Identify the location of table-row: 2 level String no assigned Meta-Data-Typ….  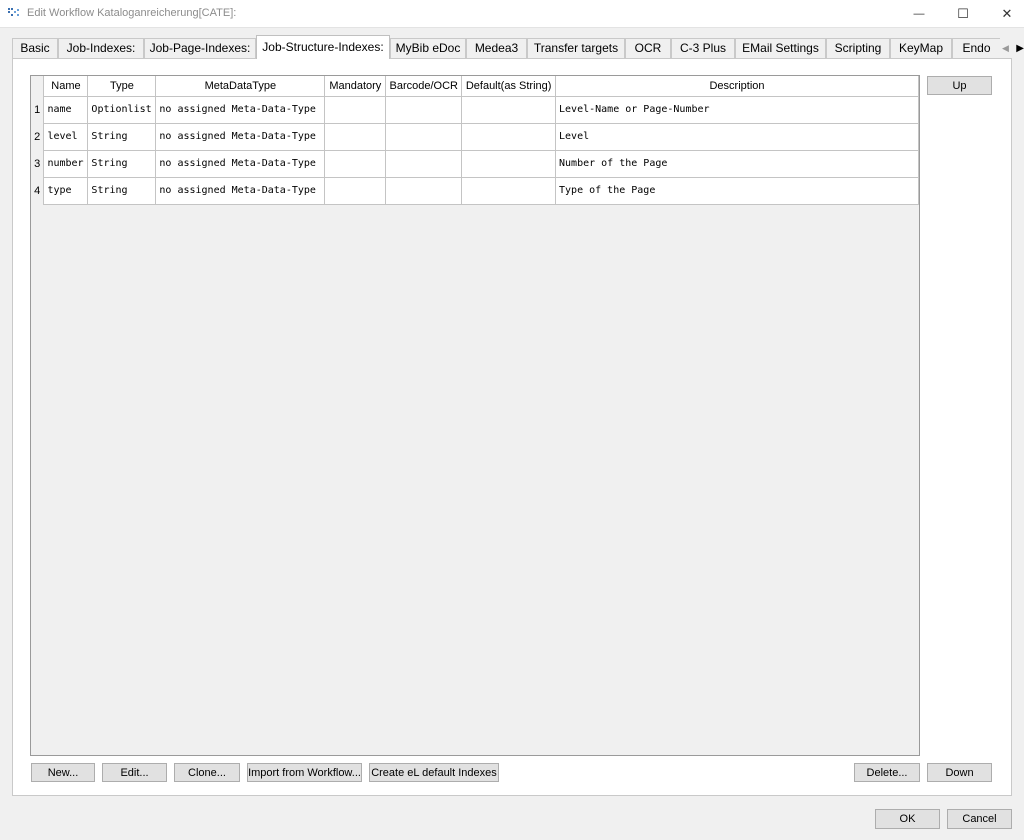
(475, 137).